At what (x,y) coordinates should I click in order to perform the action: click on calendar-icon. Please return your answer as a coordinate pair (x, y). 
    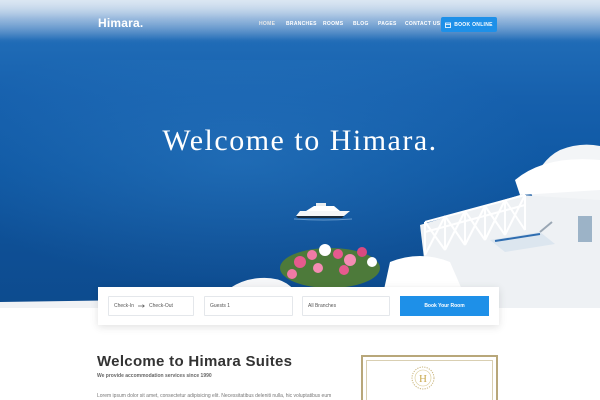
    Looking at the image, I should click on (448, 25).